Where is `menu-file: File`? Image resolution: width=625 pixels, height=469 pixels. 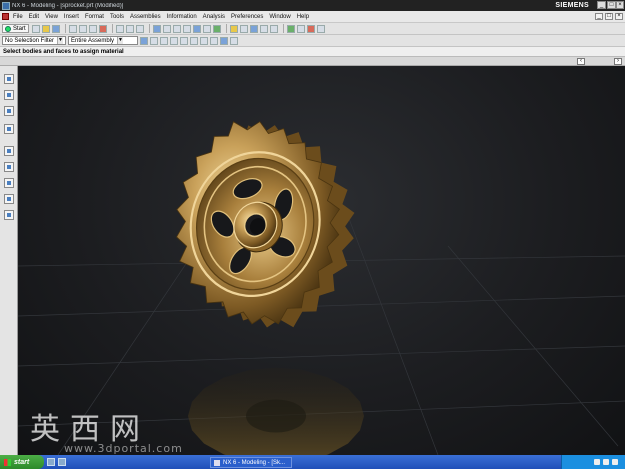
menu-file: File is located at coordinates (18, 17).